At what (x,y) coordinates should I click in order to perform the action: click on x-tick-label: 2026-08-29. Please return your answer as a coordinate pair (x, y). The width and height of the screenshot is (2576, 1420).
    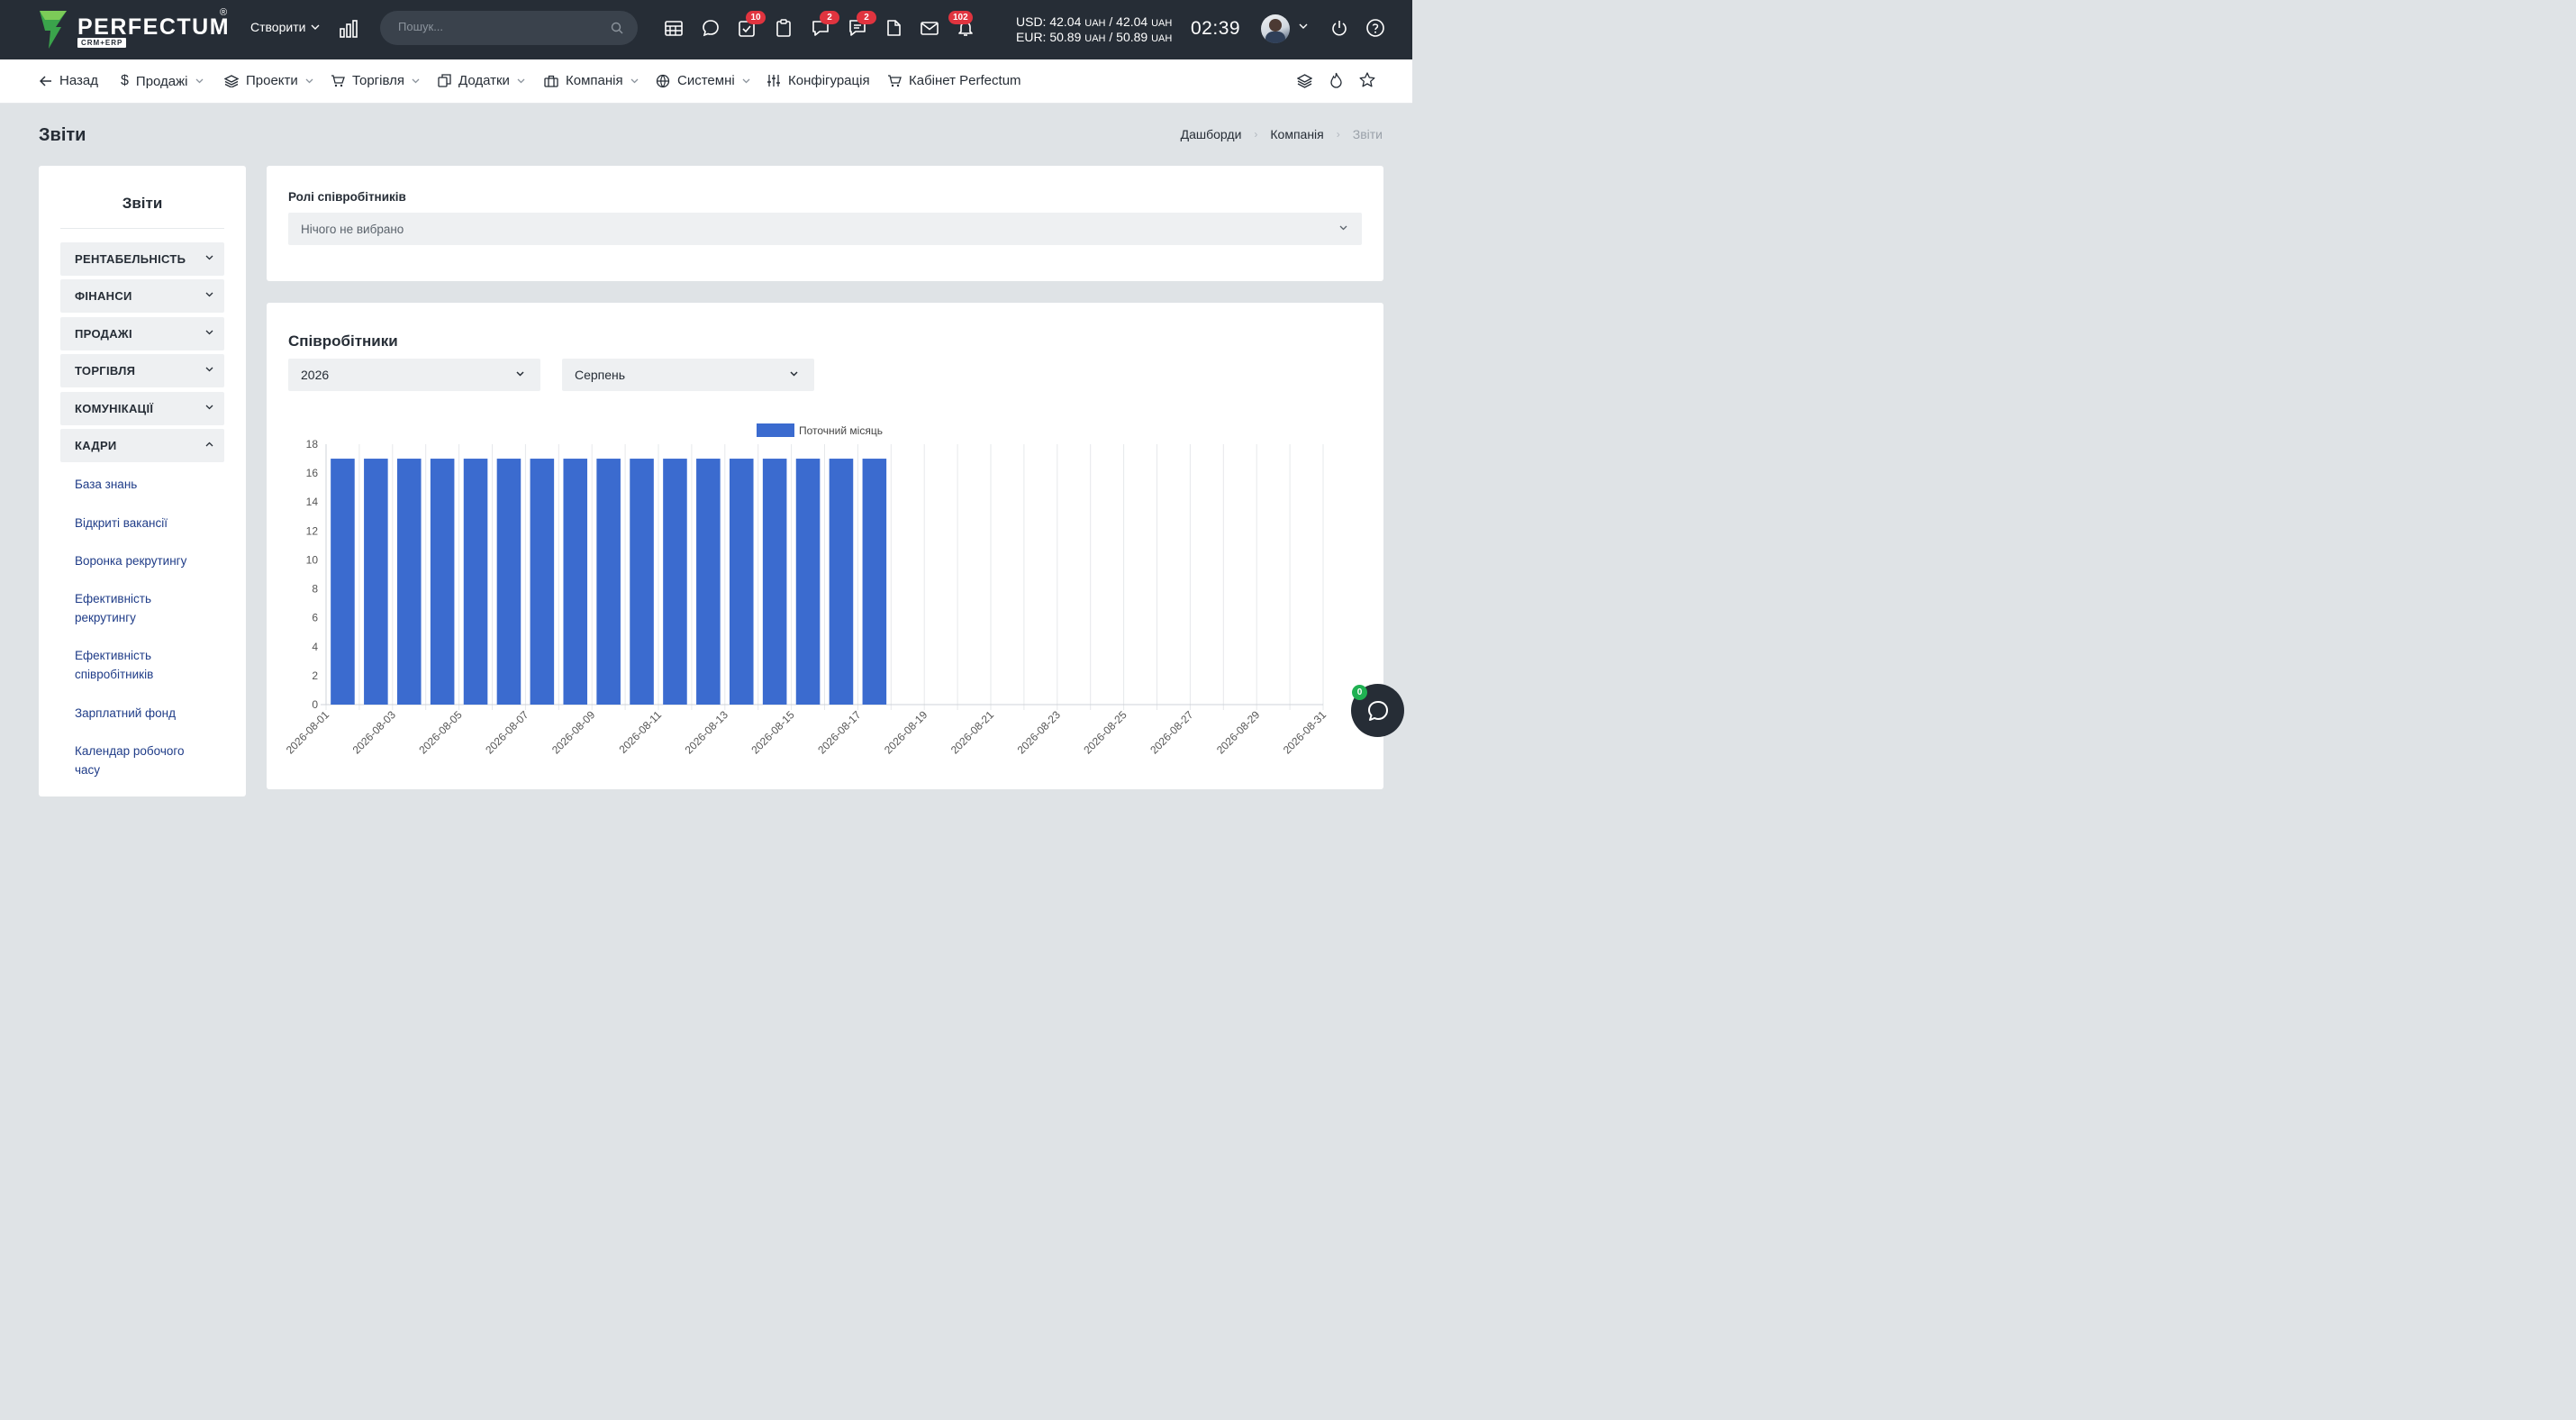
    Looking at the image, I should click on (1238, 732).